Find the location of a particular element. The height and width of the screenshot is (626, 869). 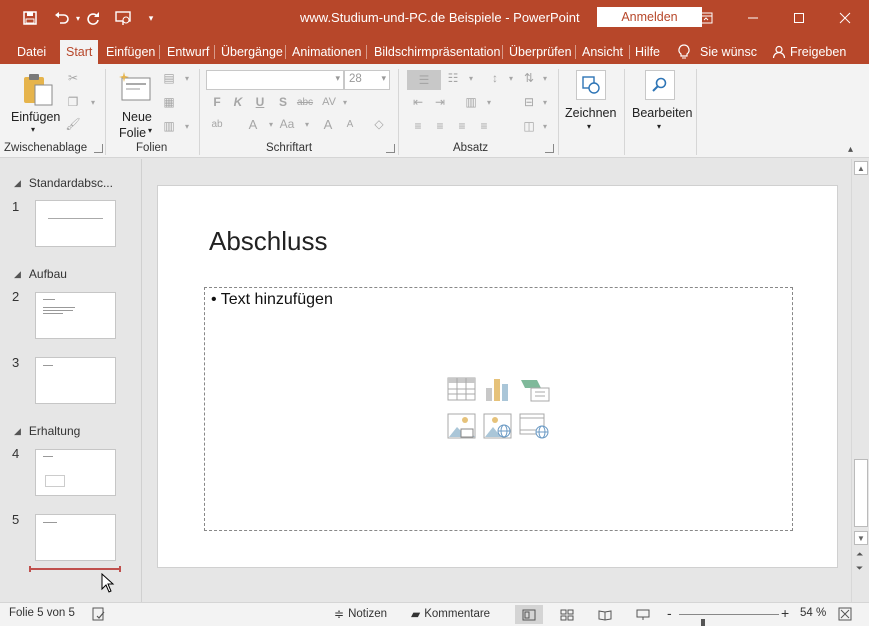

zoom-level: 54 % is located at coordinates (813, 613).